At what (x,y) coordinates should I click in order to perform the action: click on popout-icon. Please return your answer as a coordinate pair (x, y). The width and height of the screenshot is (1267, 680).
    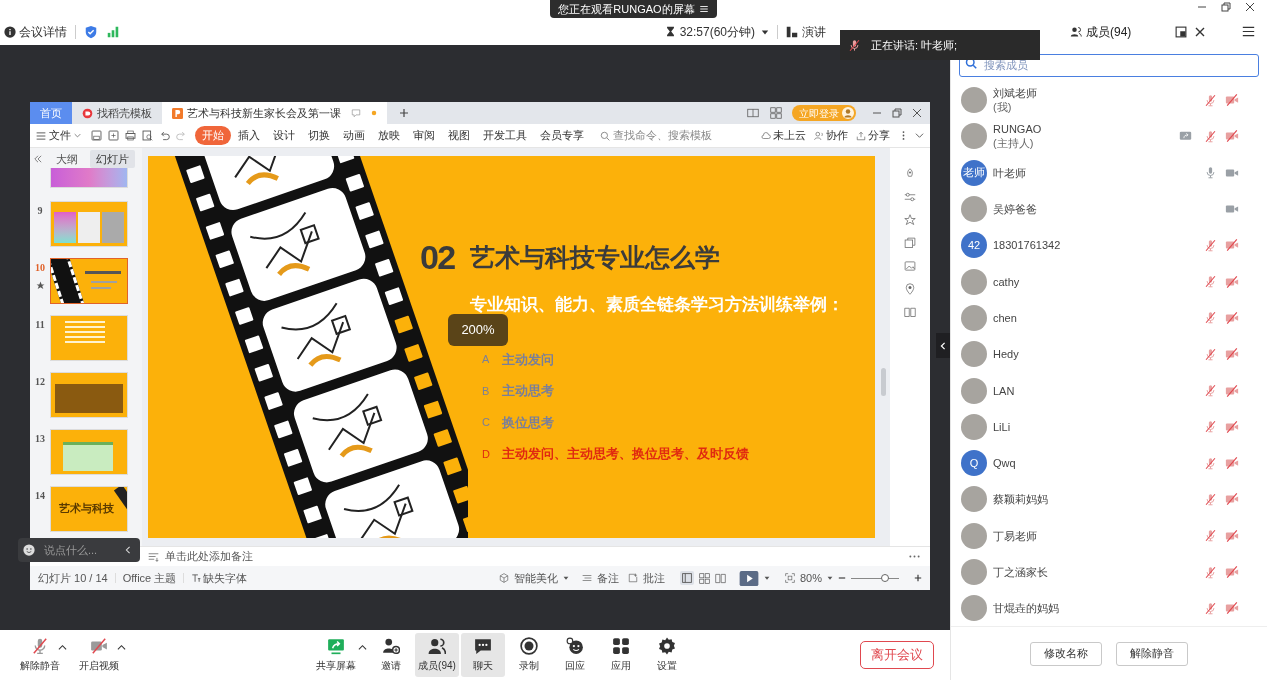
    Looking at the image, I should click on (1181, 31).